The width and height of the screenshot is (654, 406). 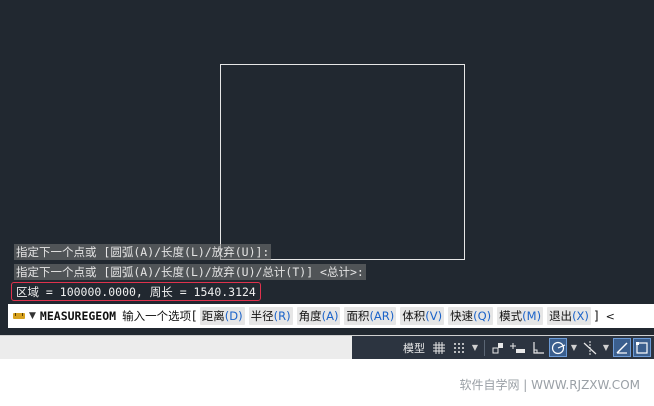 I want to click on option-radius: 半径(R), so click(x=270, y=316).